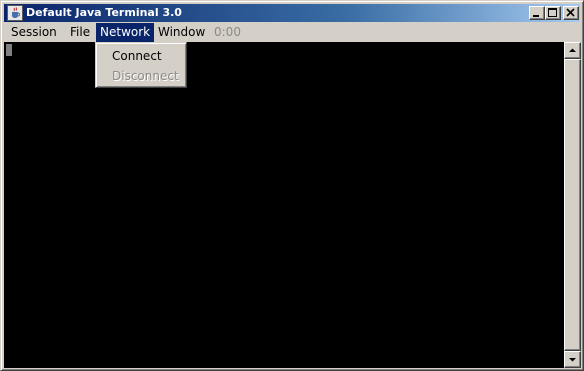 The image size is (584, 371). I want to click on maximize-icon, so click(552, 12).